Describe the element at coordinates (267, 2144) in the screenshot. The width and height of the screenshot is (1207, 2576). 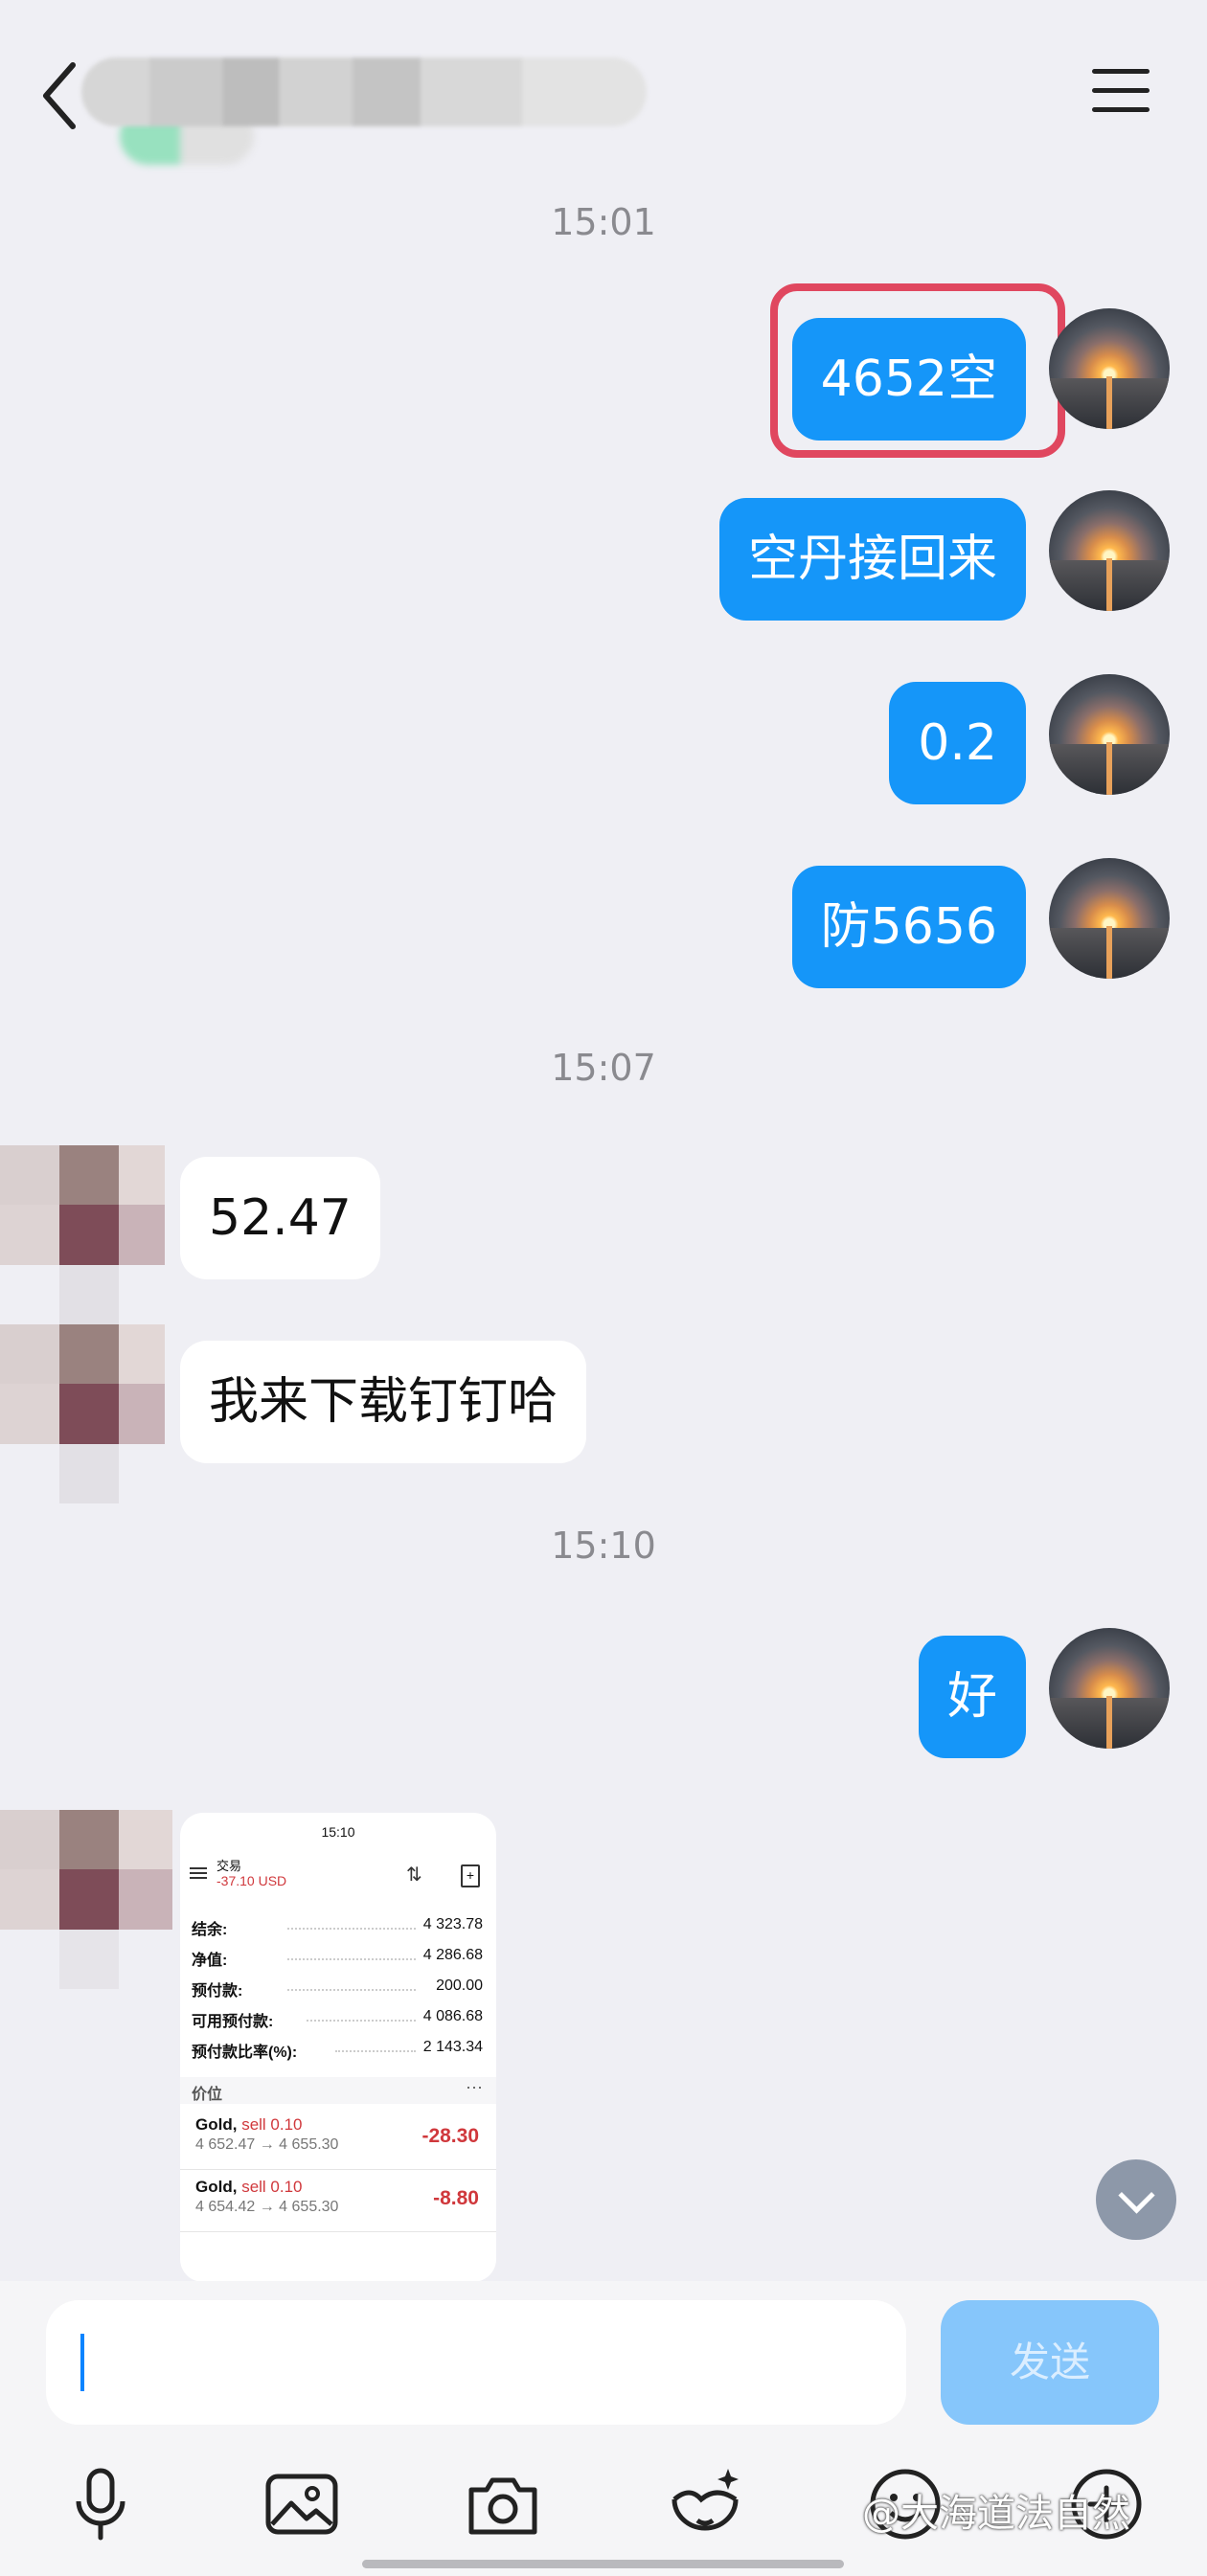
I see `position-prices: 4 652.47 → 4 655.30` at that location.